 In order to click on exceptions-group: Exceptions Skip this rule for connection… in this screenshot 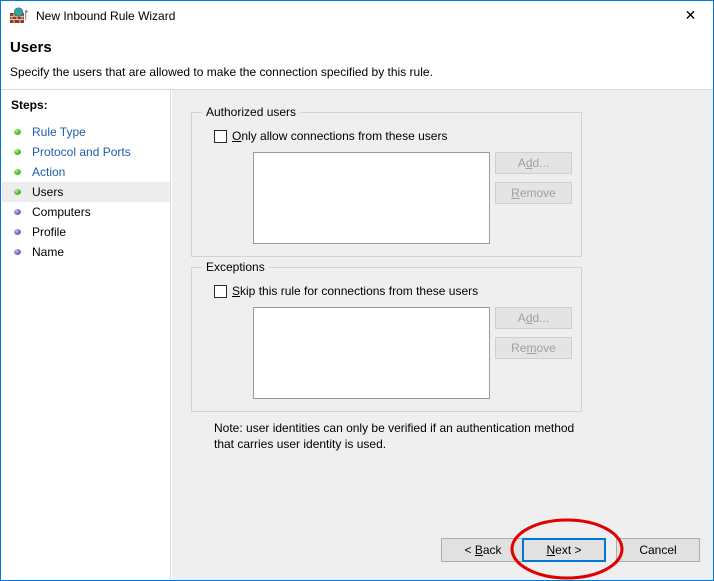, I will do `click(386, 336)`.